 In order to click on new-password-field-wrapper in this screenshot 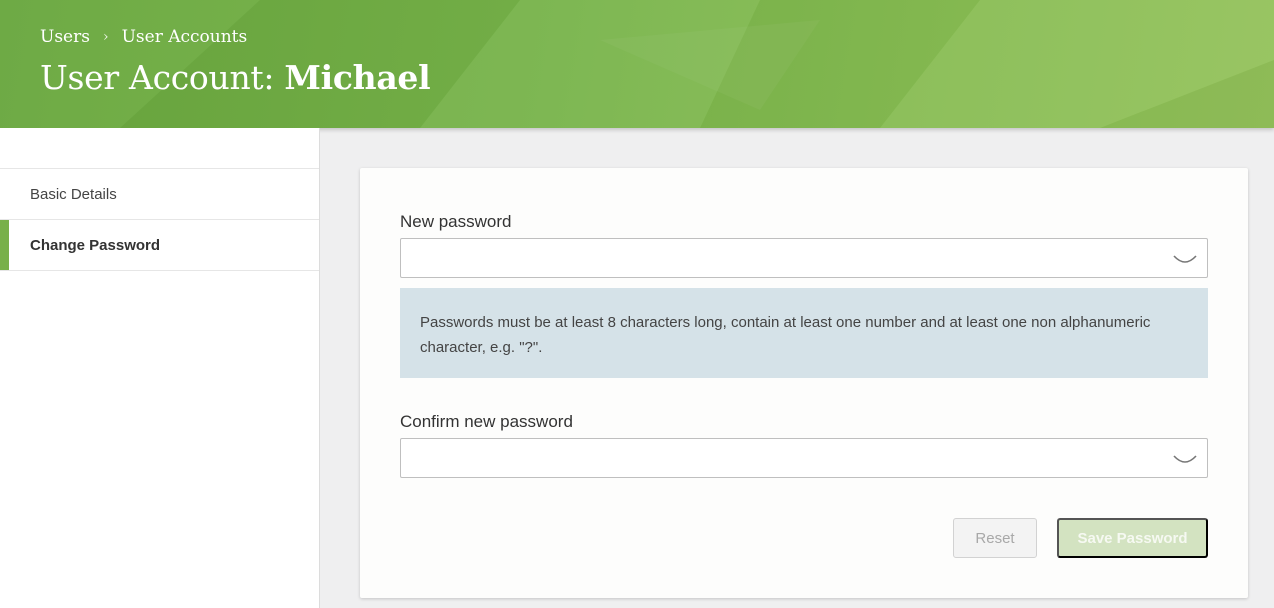, I will do `click(804, 258)`.